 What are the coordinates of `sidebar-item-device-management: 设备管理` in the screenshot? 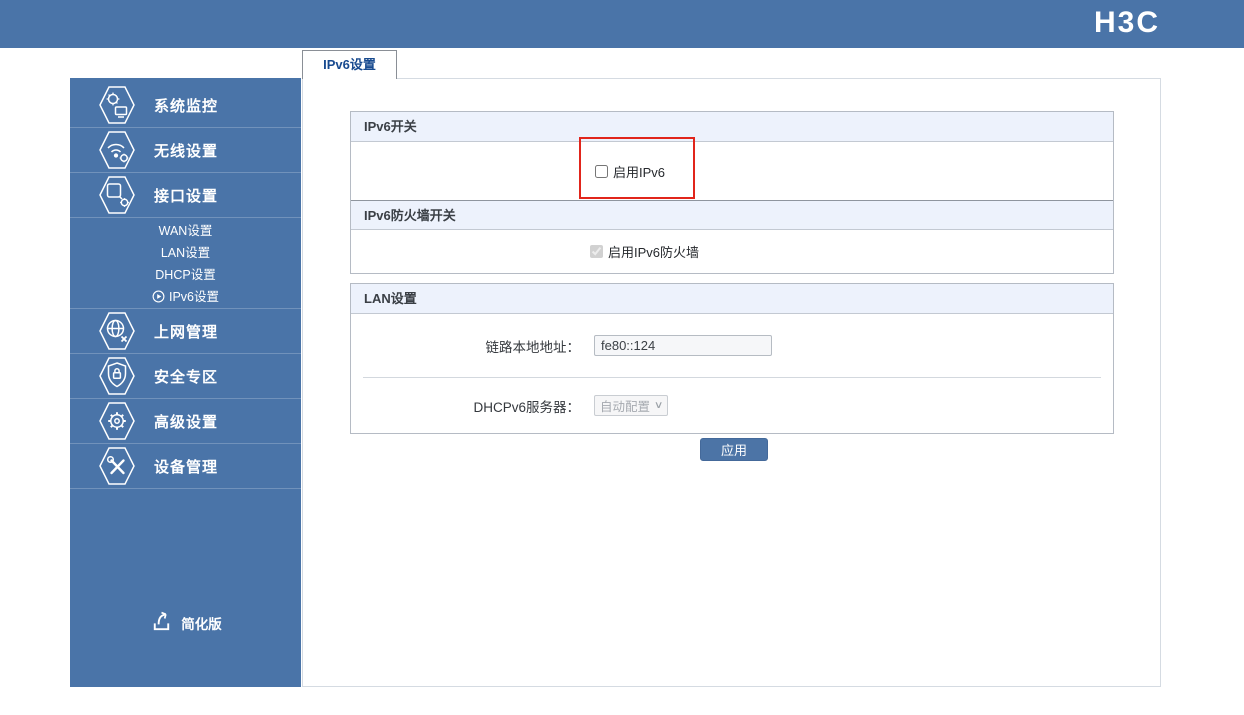 It's located at (185, 466).